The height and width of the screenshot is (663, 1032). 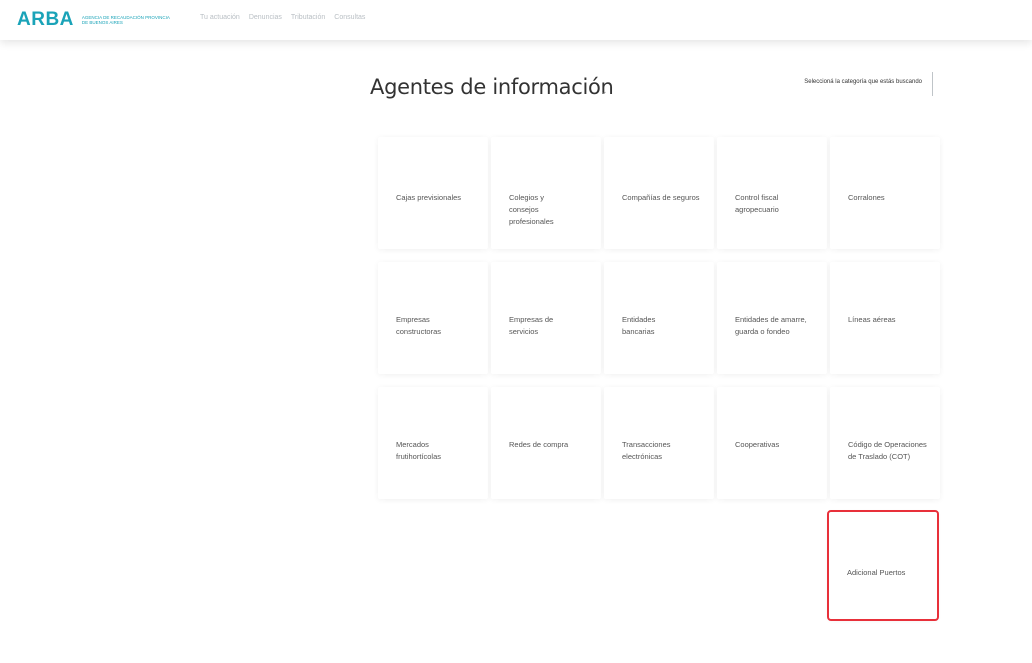 I want to click on card-cooperativas: Cooperativas, so click(x=772, y=443).